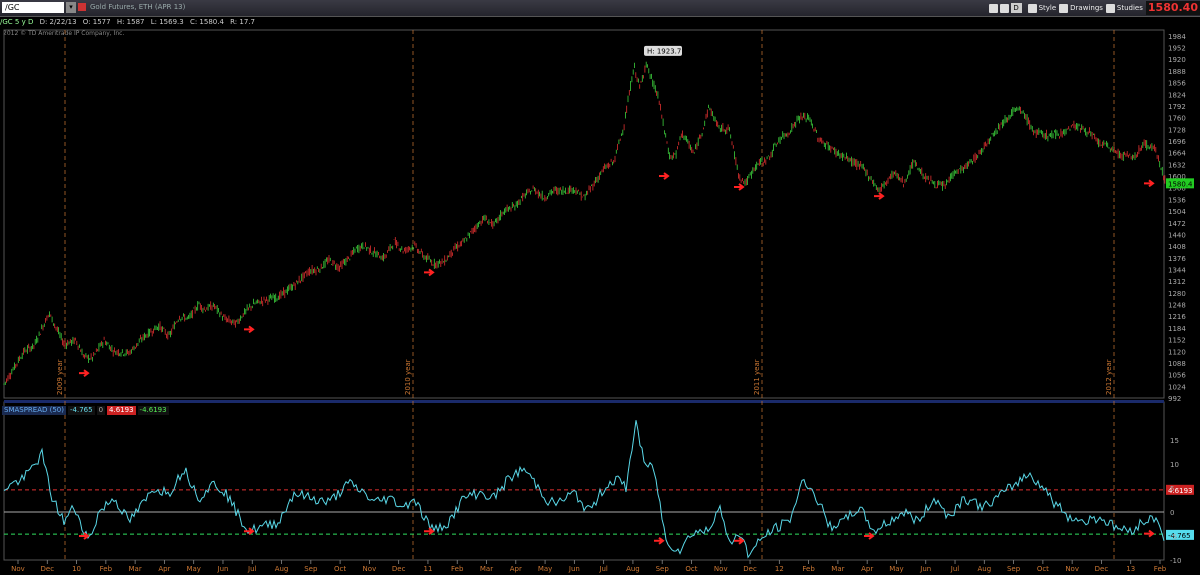 This screenshot has width=1200, height=575. What do you see at coordinates (1177, 270) in the screenshot?
I see `price-tick-label: 1344` at bounding box center [1177, 270].